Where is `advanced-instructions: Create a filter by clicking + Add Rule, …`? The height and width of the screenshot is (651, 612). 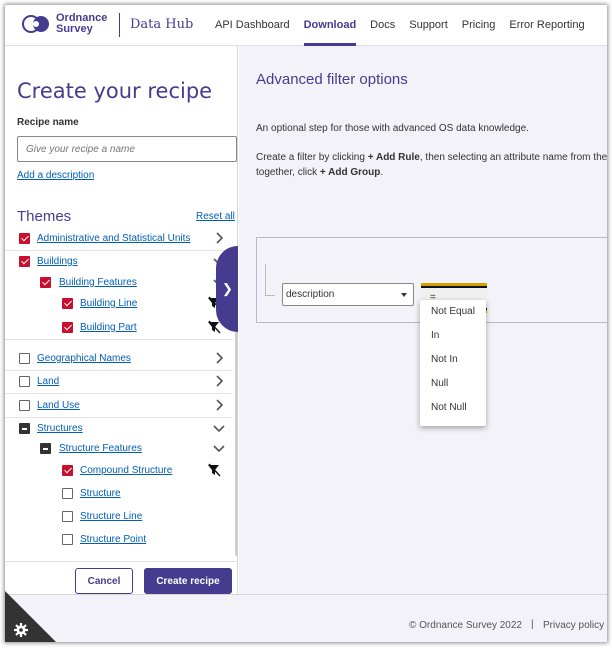
advanced-instructions: Create a filter by clicking + Add Rule, … is located at coordinates (431, 165).